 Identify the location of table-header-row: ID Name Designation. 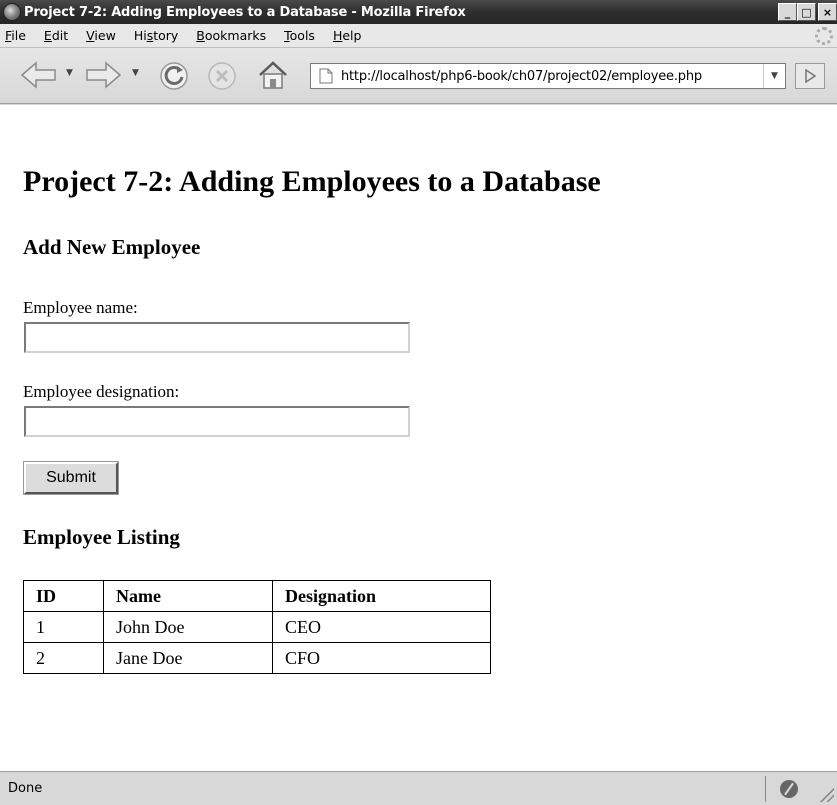
(257, 596).